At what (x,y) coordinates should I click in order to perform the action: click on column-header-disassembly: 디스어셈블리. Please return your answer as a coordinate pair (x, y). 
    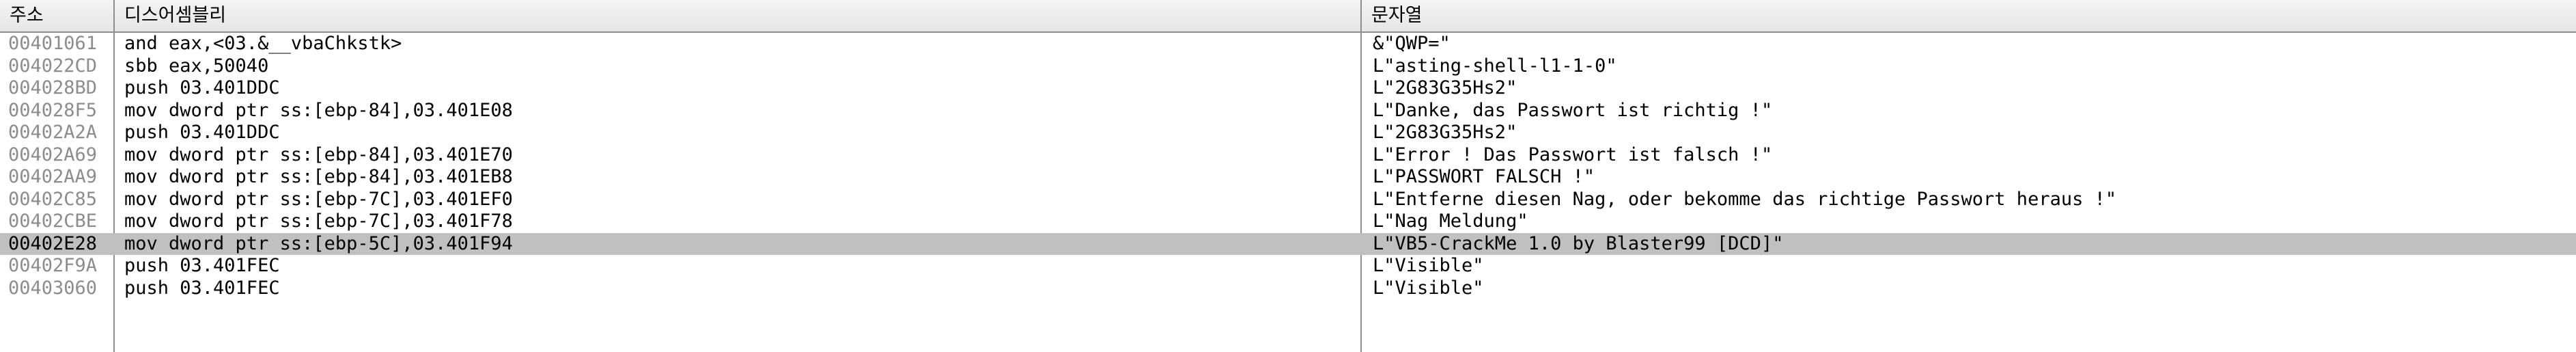
    Looking at the image, I should click on (738, 16).